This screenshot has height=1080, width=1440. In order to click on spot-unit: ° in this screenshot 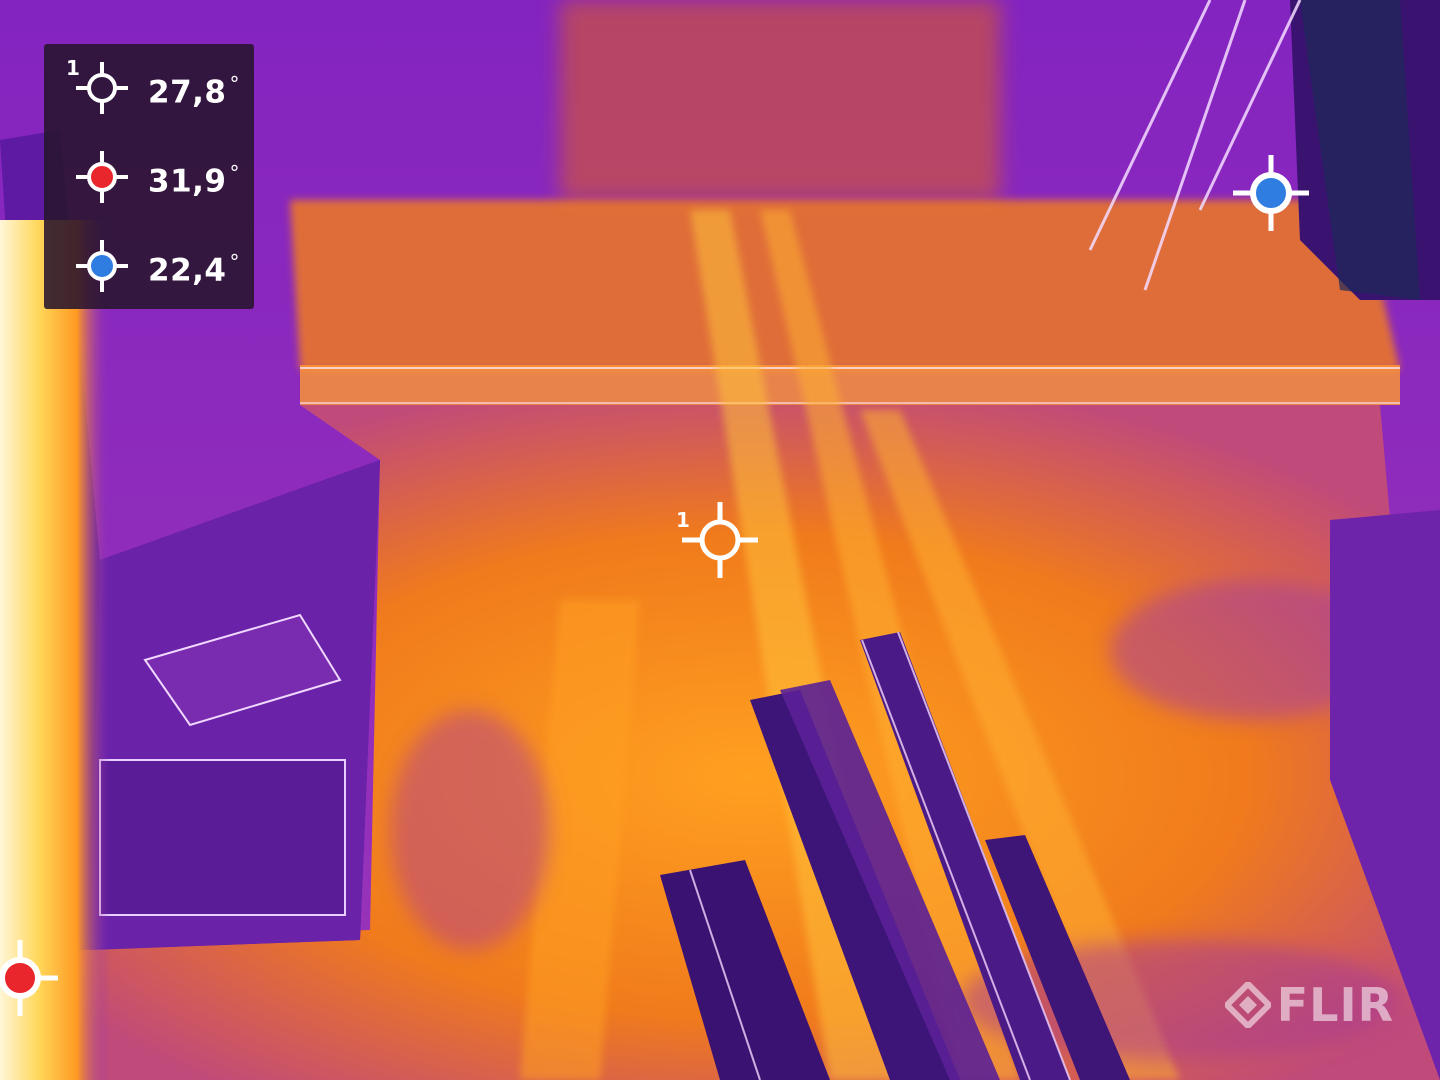, I will do `click(234, 84)`.